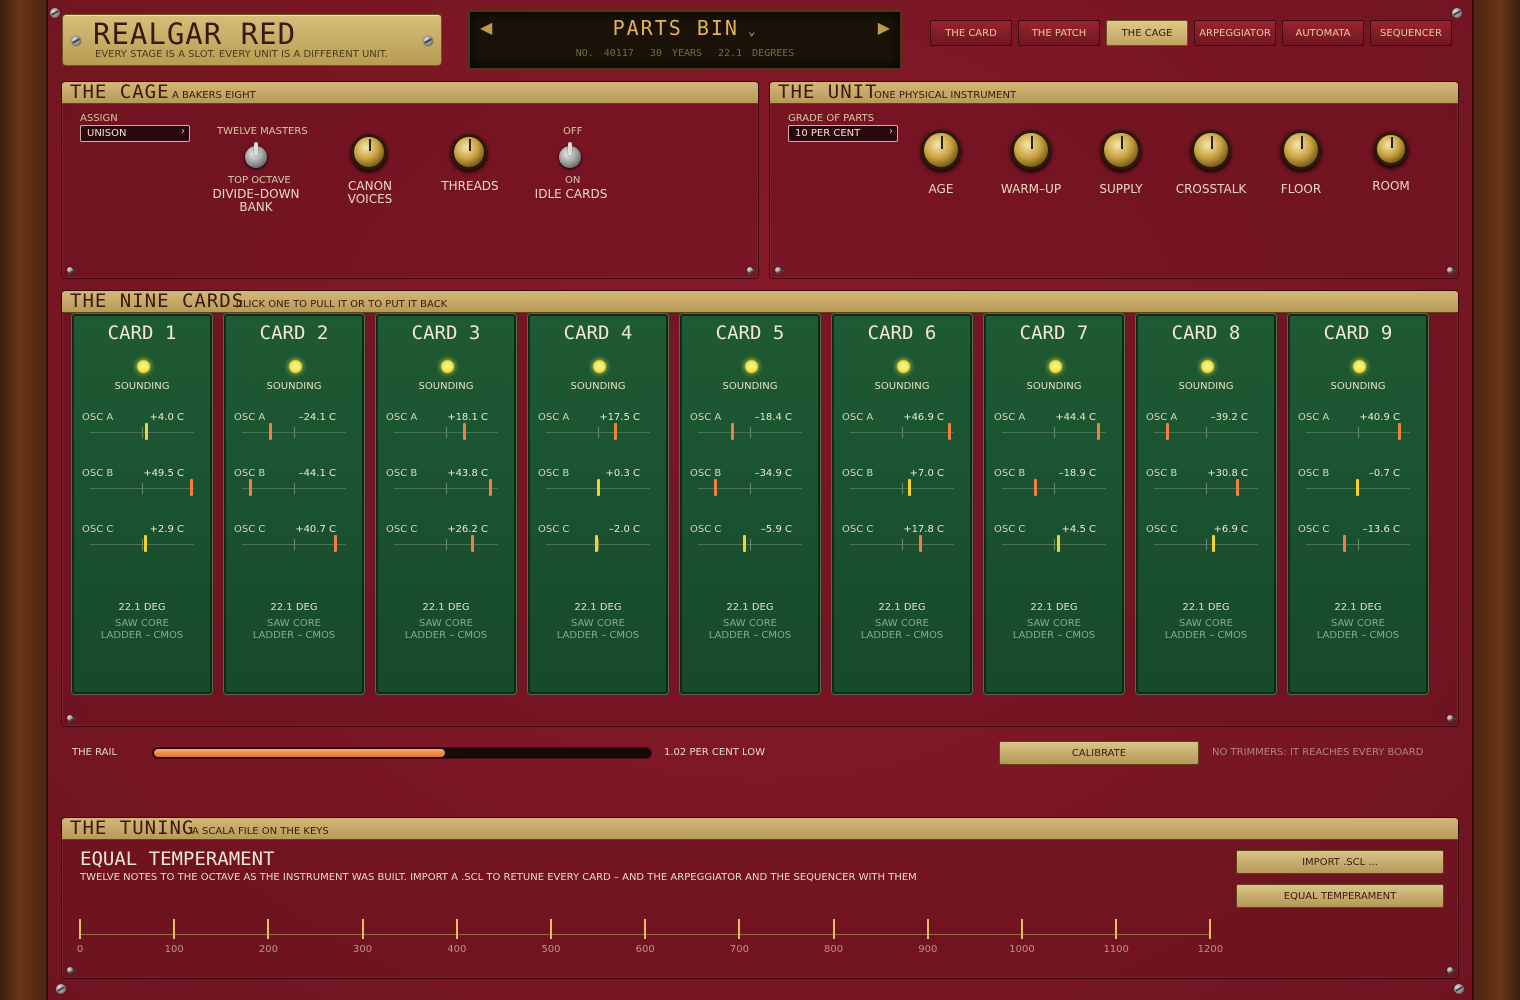 The width and height of the screenshot is (1520, 1000). I want to click on panel-title: THE NINE CARDS, so click(157, 301).